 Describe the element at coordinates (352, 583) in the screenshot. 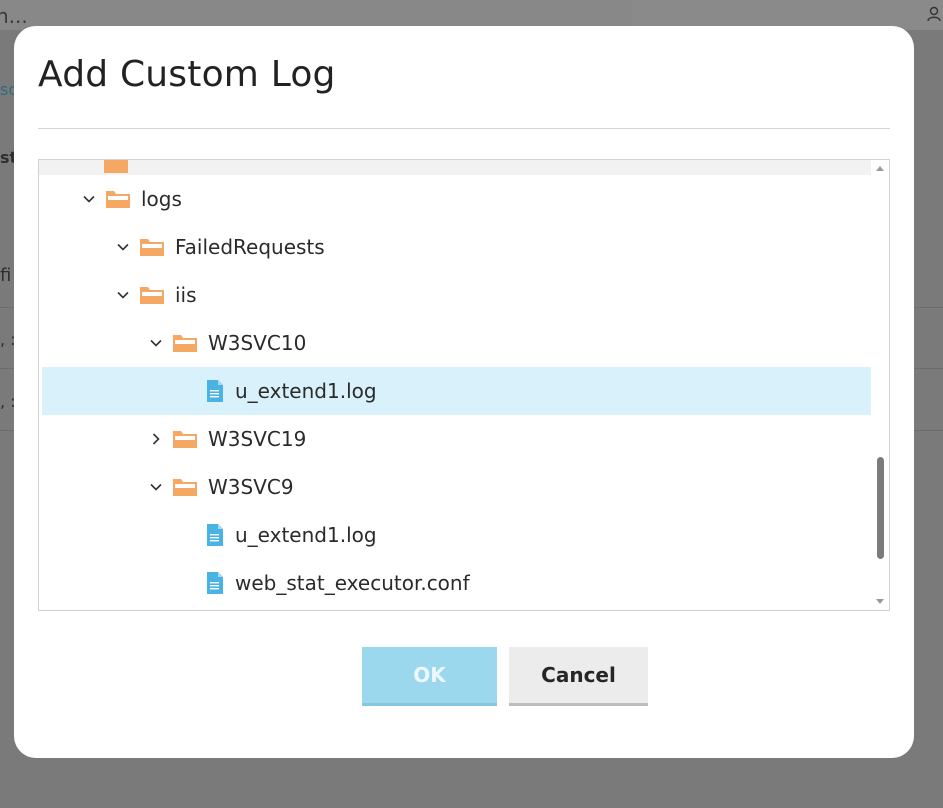

I see `tree-node-label: web_stat_executor.conf` at that location.